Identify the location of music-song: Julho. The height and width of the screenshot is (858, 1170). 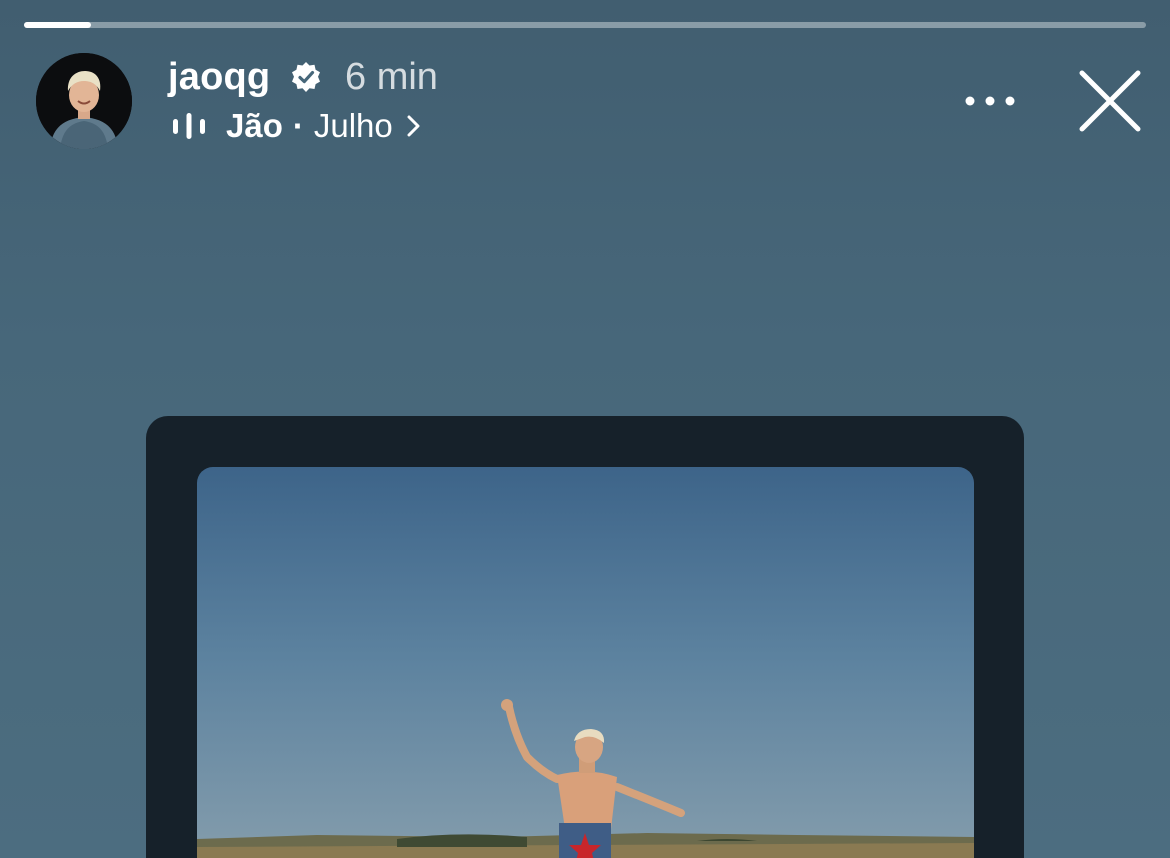
(353, 125).